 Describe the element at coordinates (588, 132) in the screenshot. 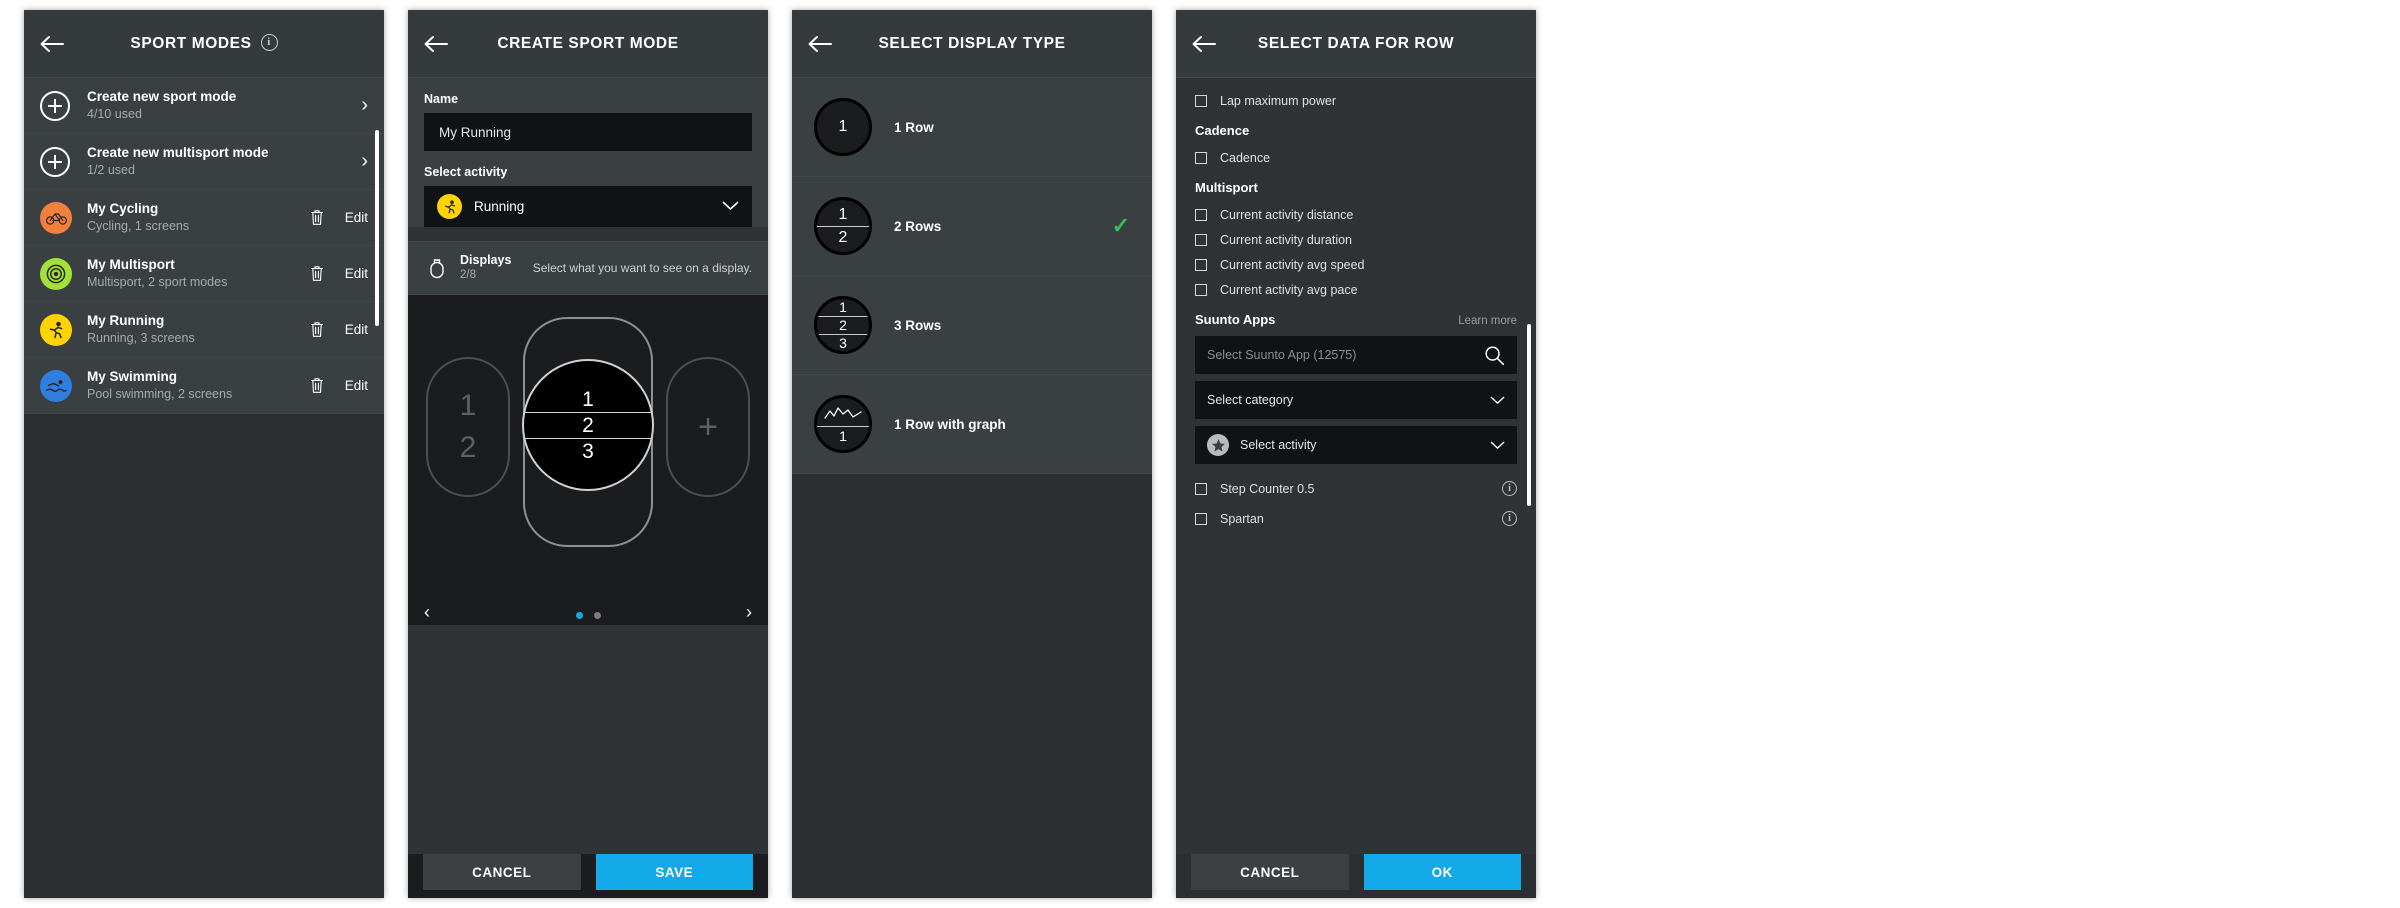

I see `name-input: My Running` at that location.